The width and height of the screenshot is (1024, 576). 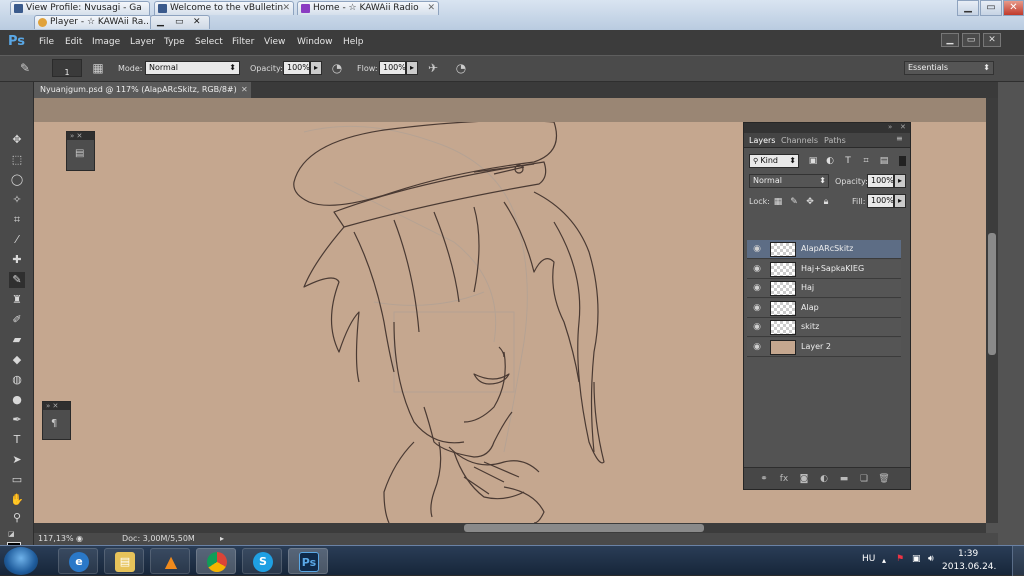 What do you see at coordinates (13, 535) in the screenshot?
I see `default-colors-icon: ◪` at bounding box center [13, 535].